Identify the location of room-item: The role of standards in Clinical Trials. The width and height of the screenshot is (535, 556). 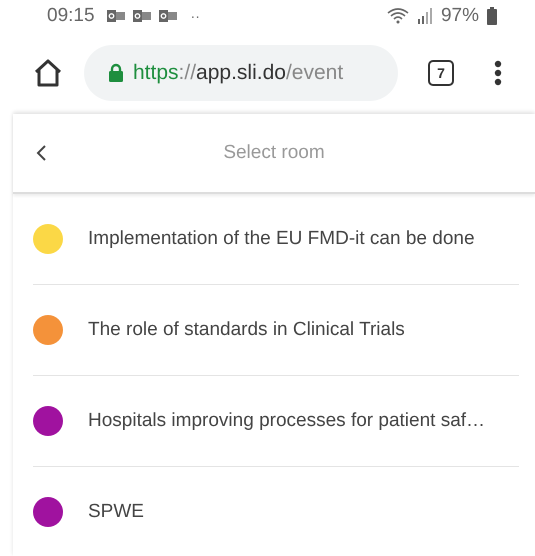
(276, 330).